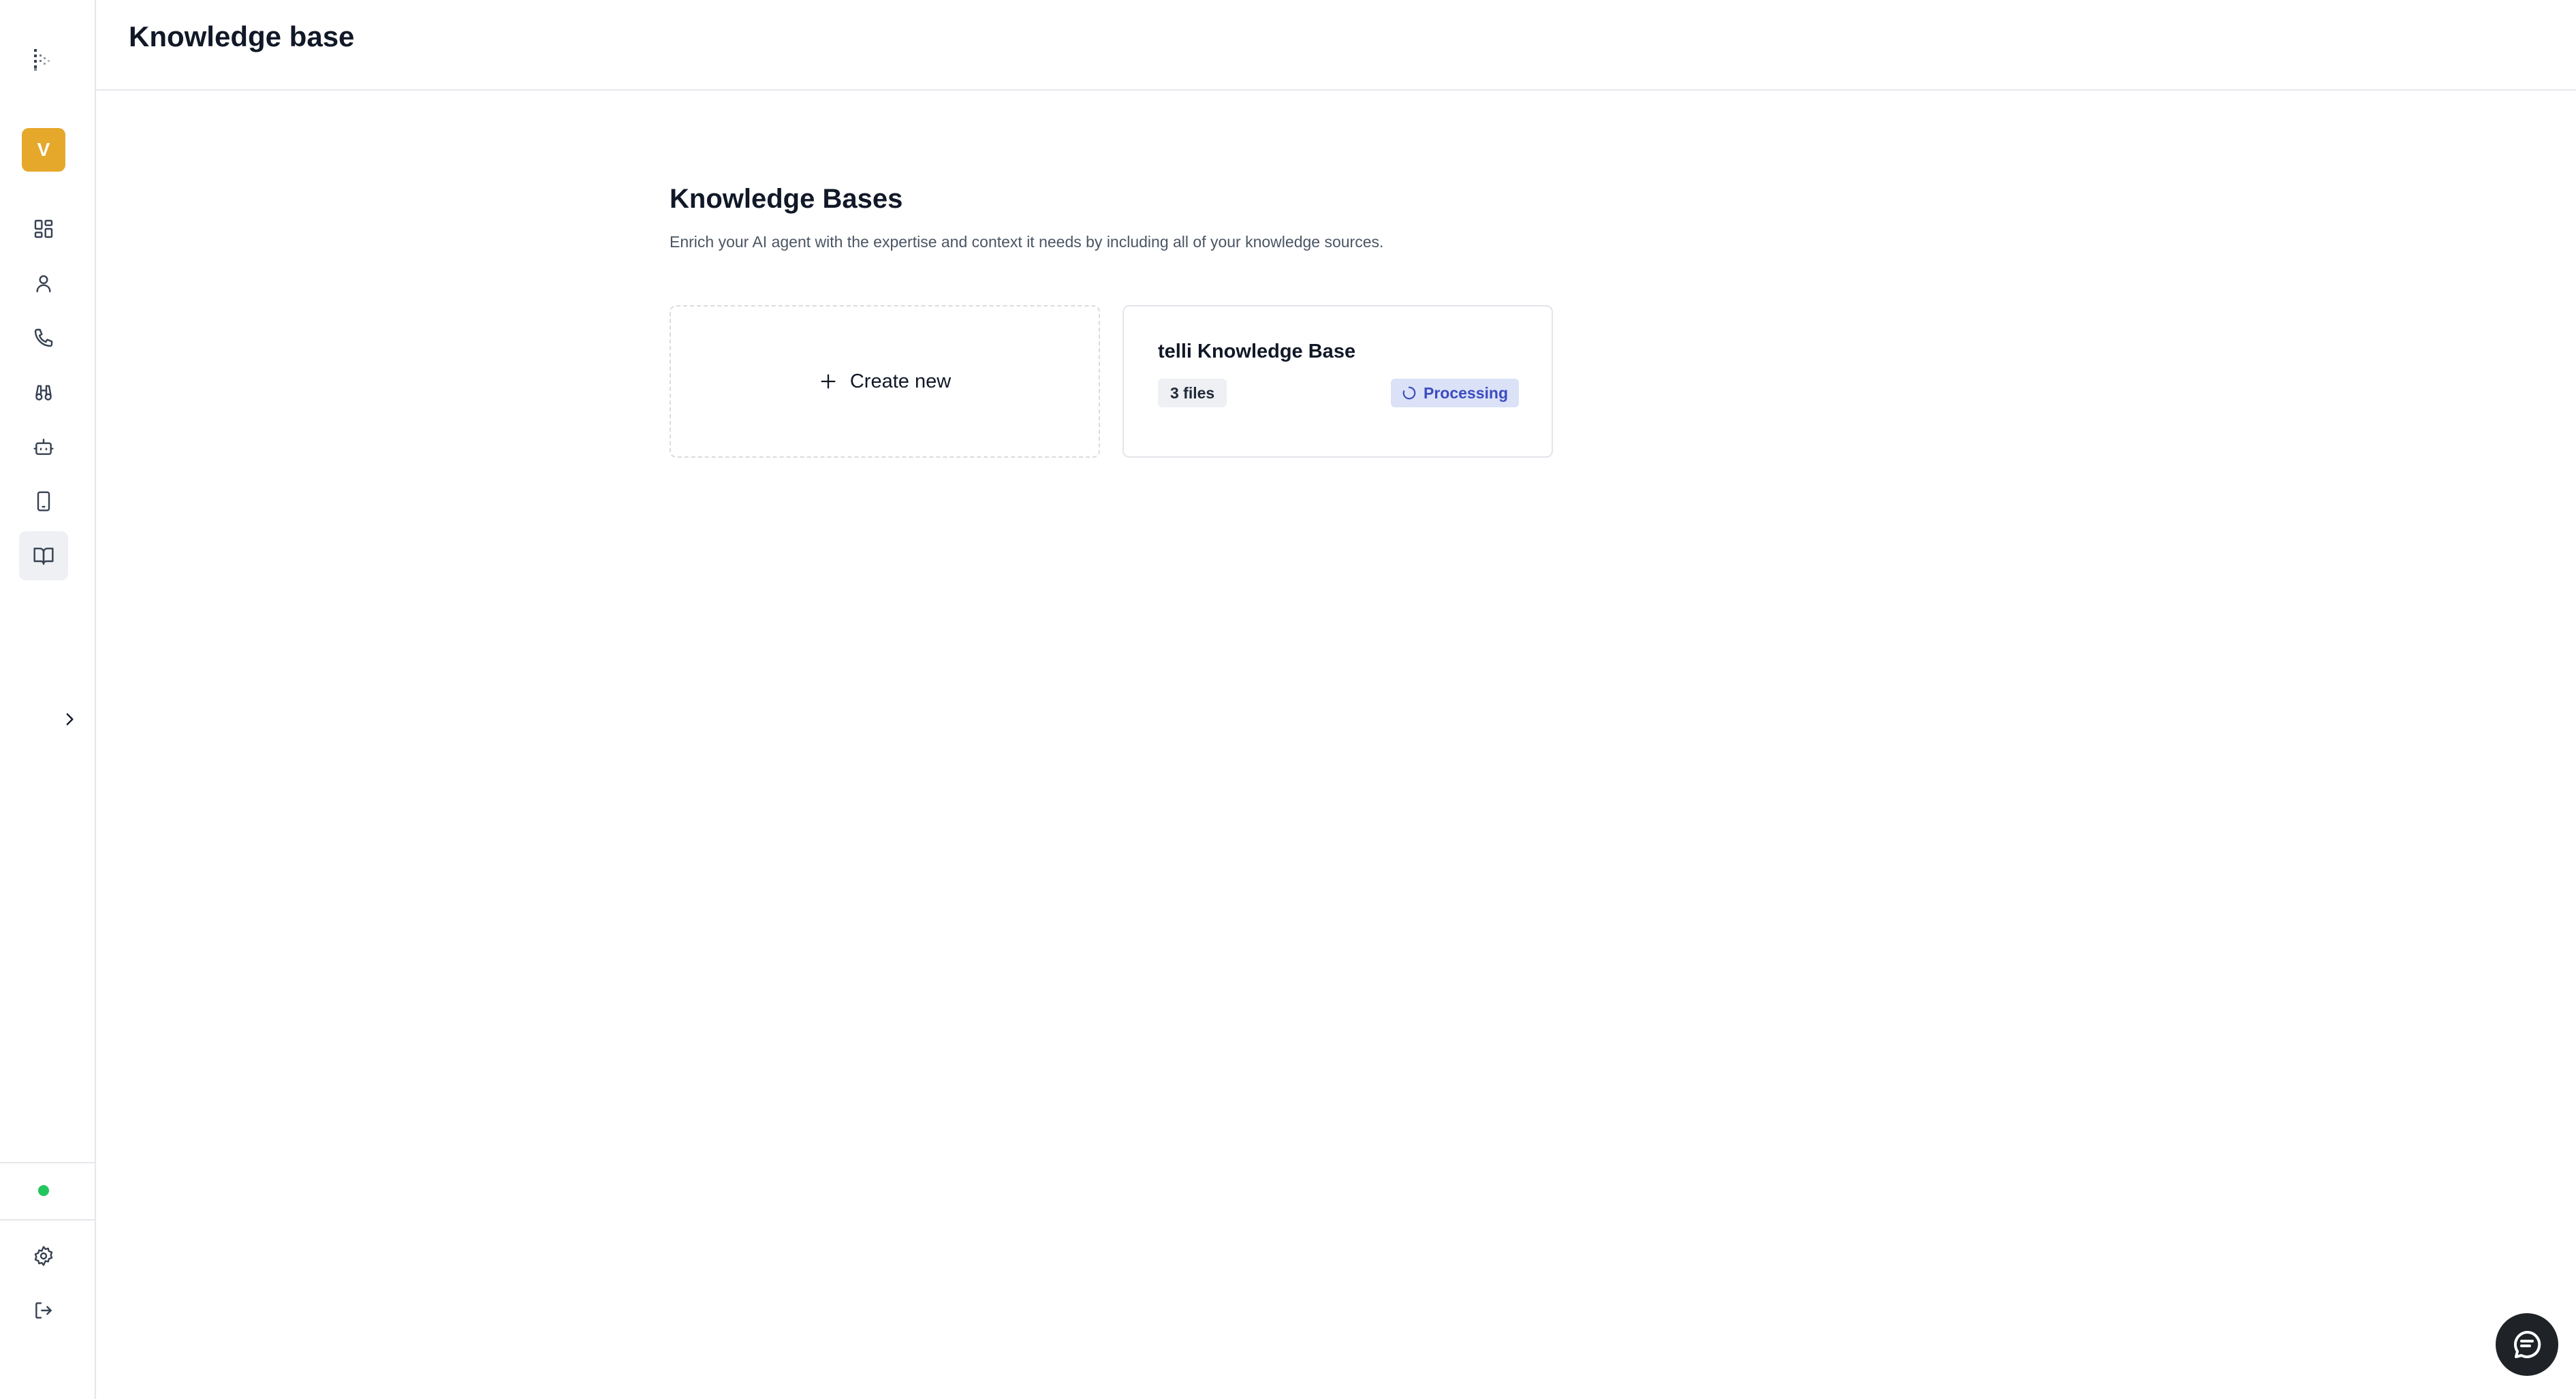 The height and width of the screenshot is (1399, 2576). I want to click on sidebar-item-contacts, so click(43, 283).